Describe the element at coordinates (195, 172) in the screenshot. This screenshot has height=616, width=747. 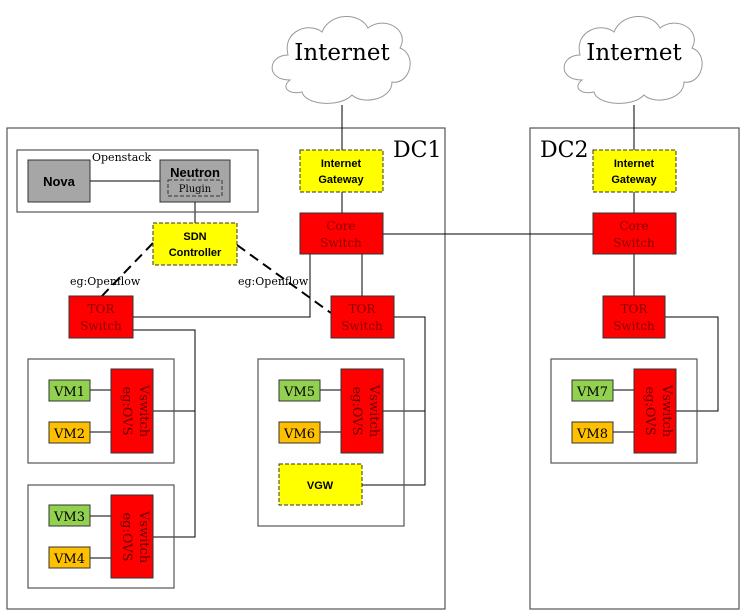
I see `neutron-label: Neutron` at that location.